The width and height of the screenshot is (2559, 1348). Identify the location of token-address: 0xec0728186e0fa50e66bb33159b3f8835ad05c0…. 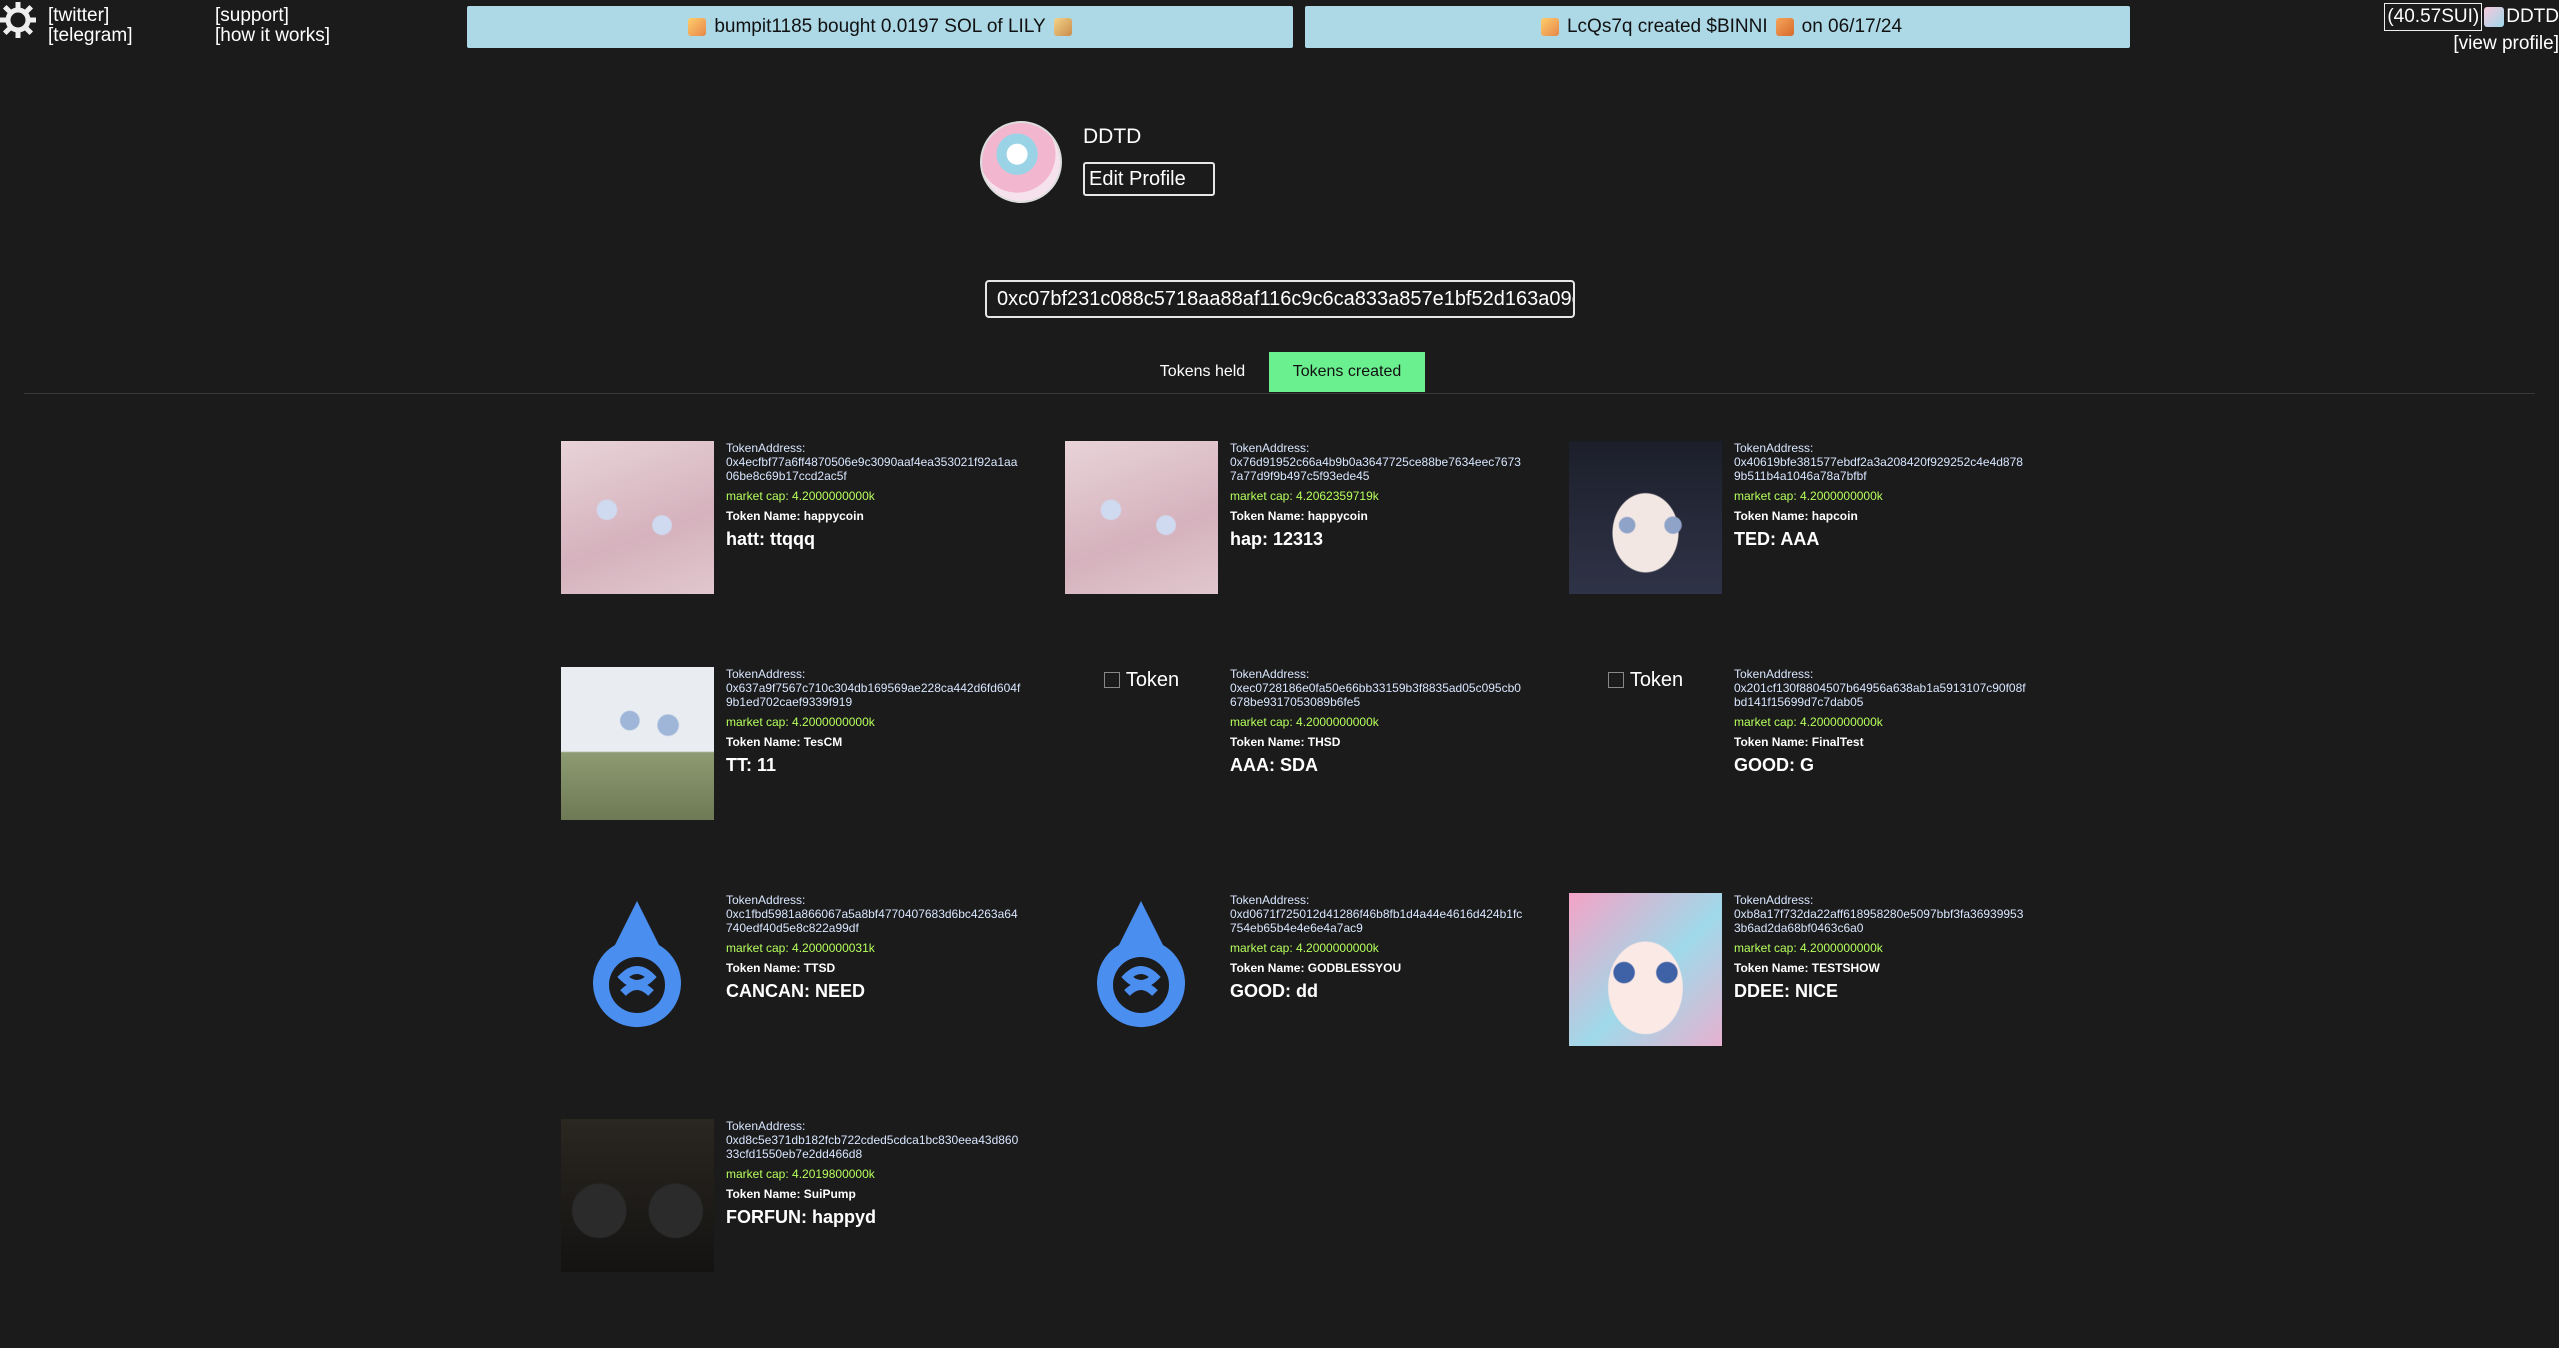
(1375, 695).